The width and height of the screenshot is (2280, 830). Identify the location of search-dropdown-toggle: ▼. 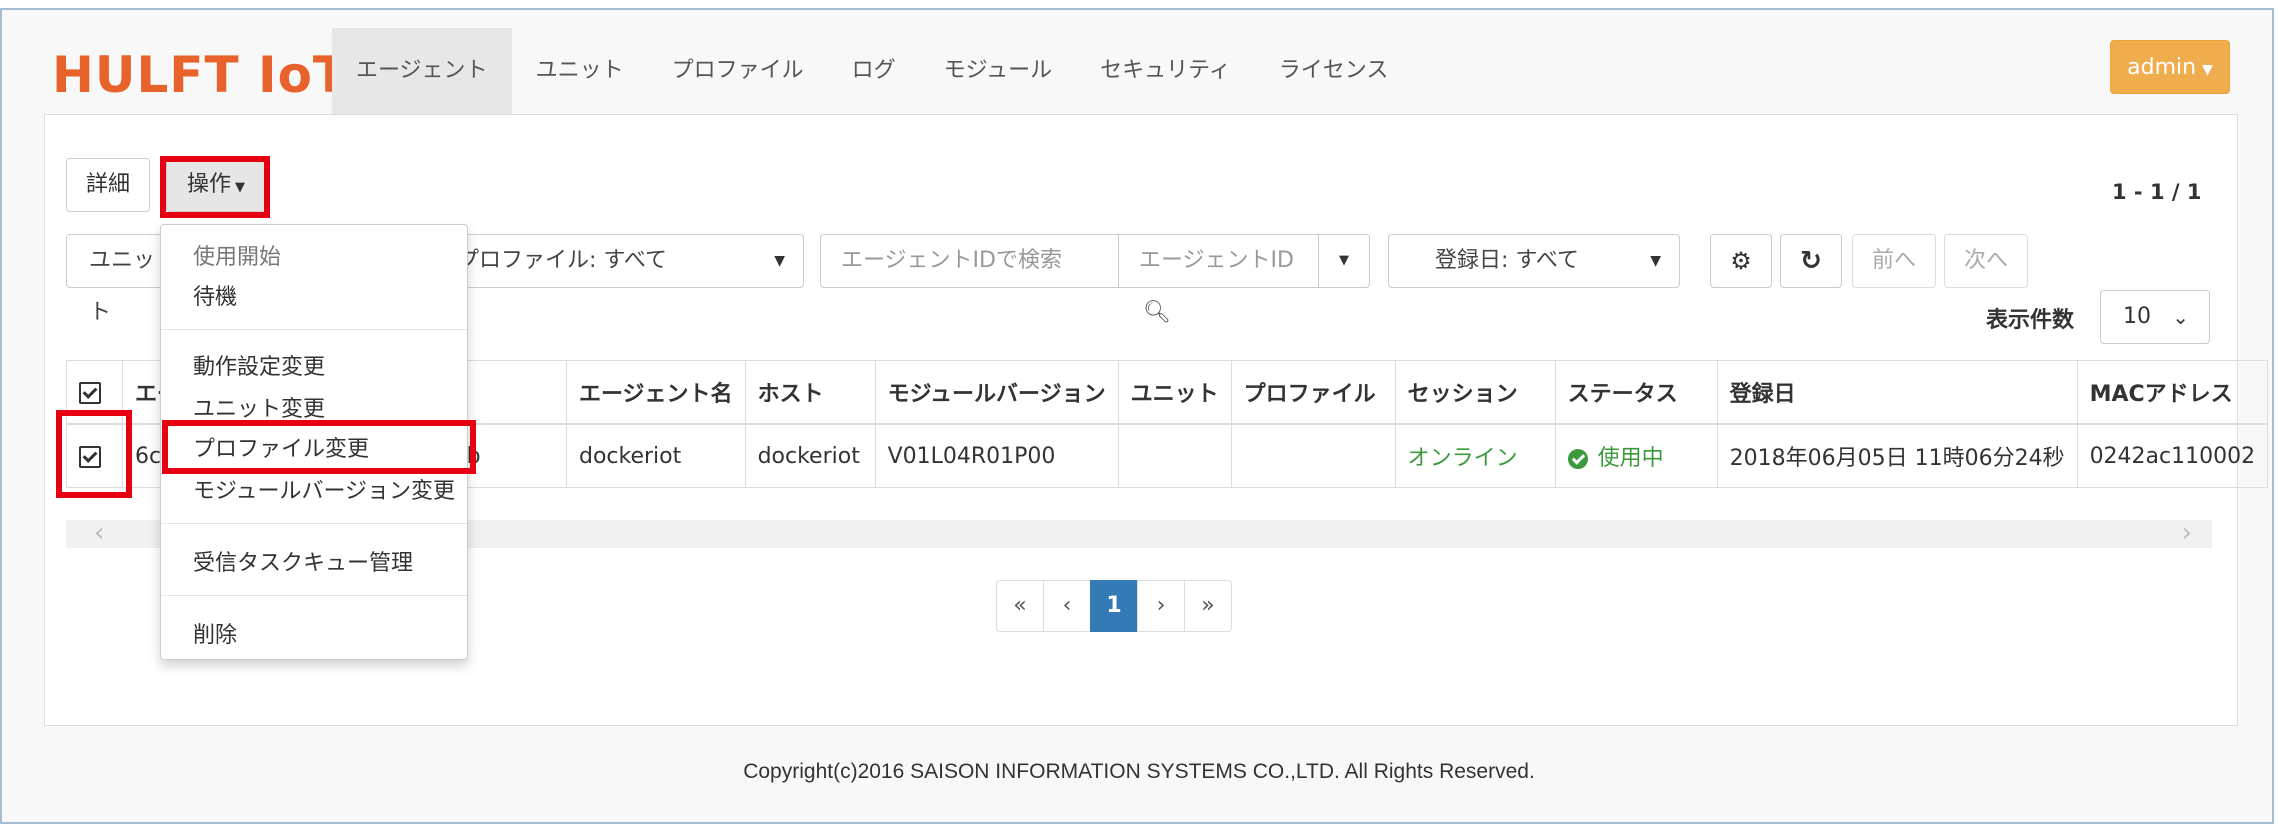
(1344, 261).